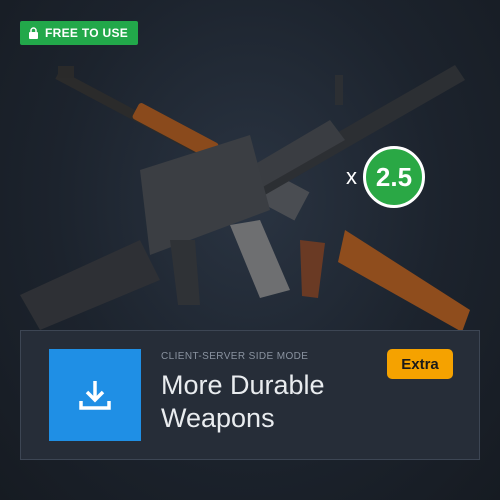  I want to click on multiplier-circle: 2.5, so click(394, 177).